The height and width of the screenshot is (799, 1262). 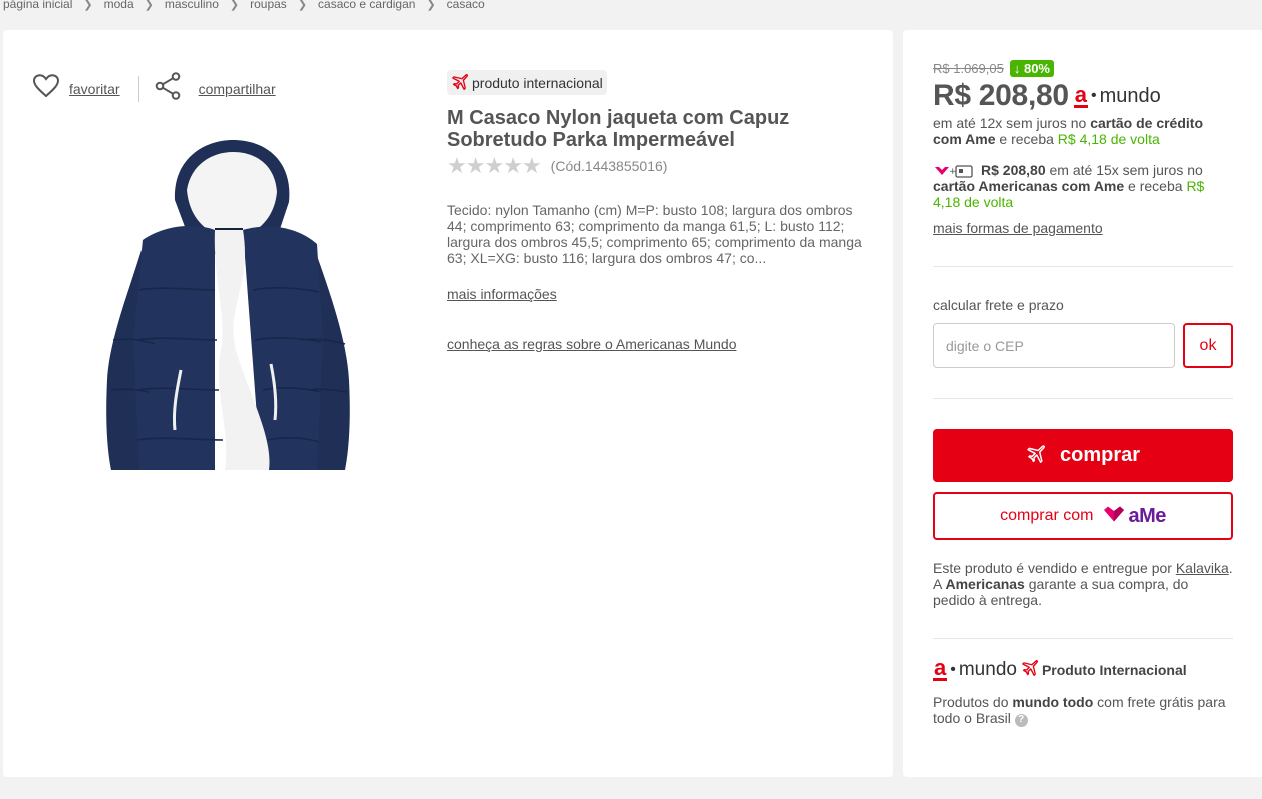 What do you see at coordinates (228, 307) in the screenshot?
I see `product-image` at bounding box center [228, 307].